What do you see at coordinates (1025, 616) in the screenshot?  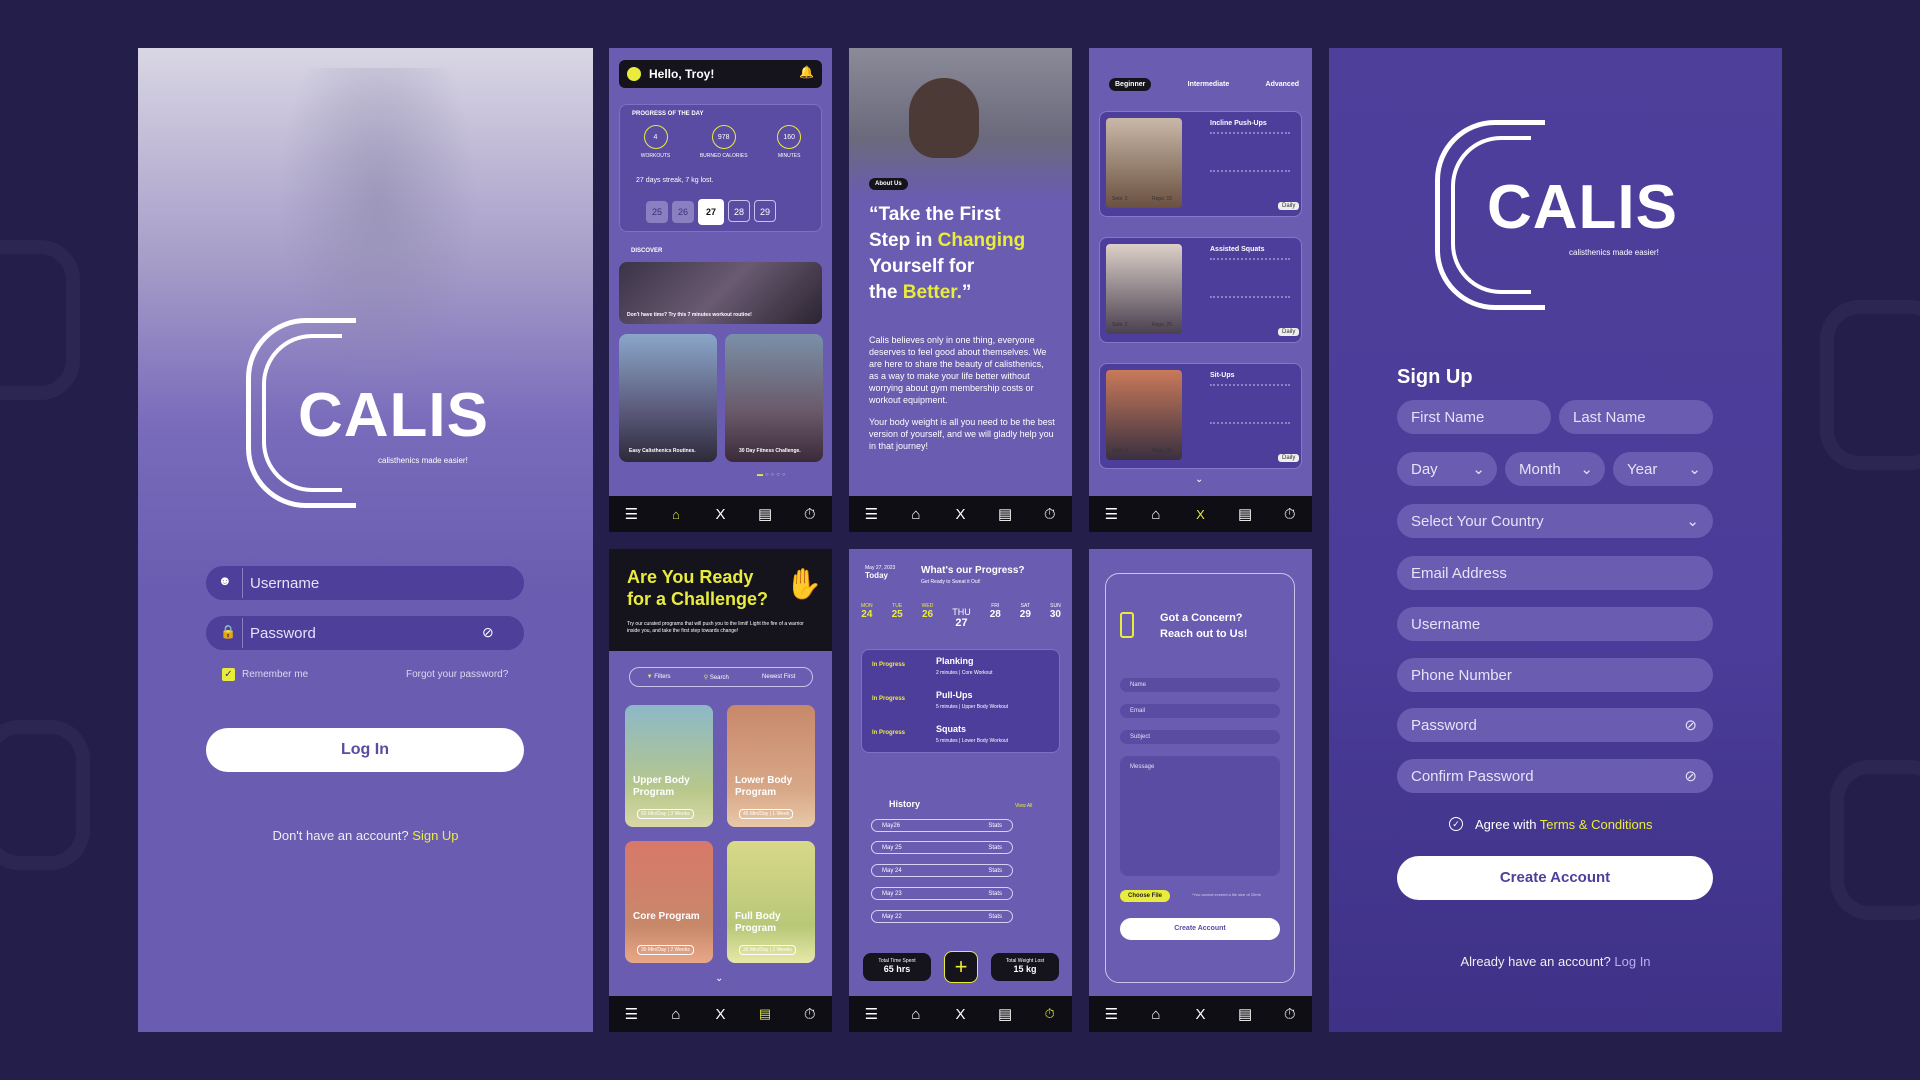 I see `day-chip: SAT 29` at bounding box center [1025, 616].